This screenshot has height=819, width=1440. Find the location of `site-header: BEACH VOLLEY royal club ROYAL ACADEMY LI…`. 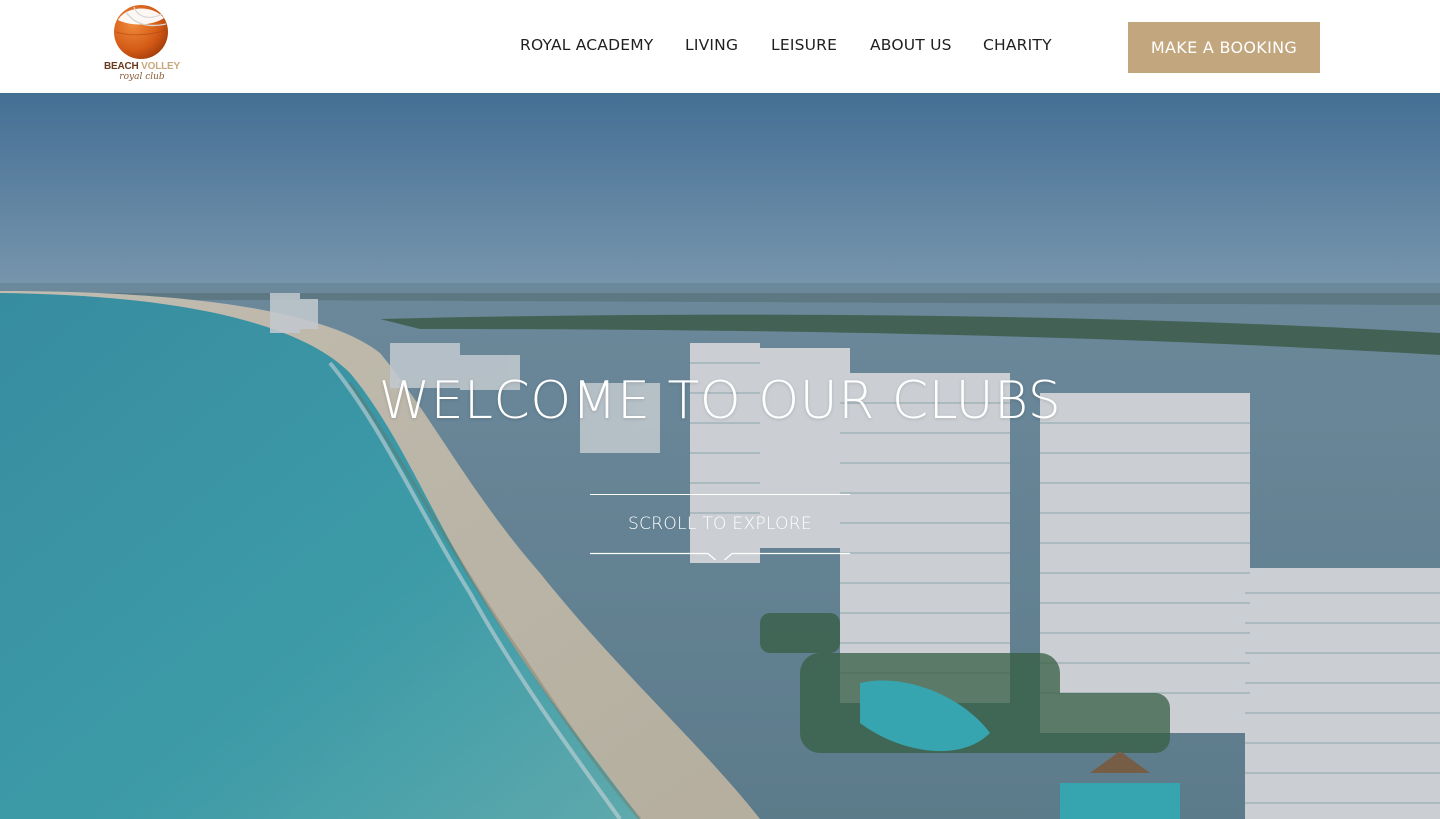

site-header: BEACH VOLLEY royal club ROYAL ACADEMY LI… is located at coordinates (720, 46).